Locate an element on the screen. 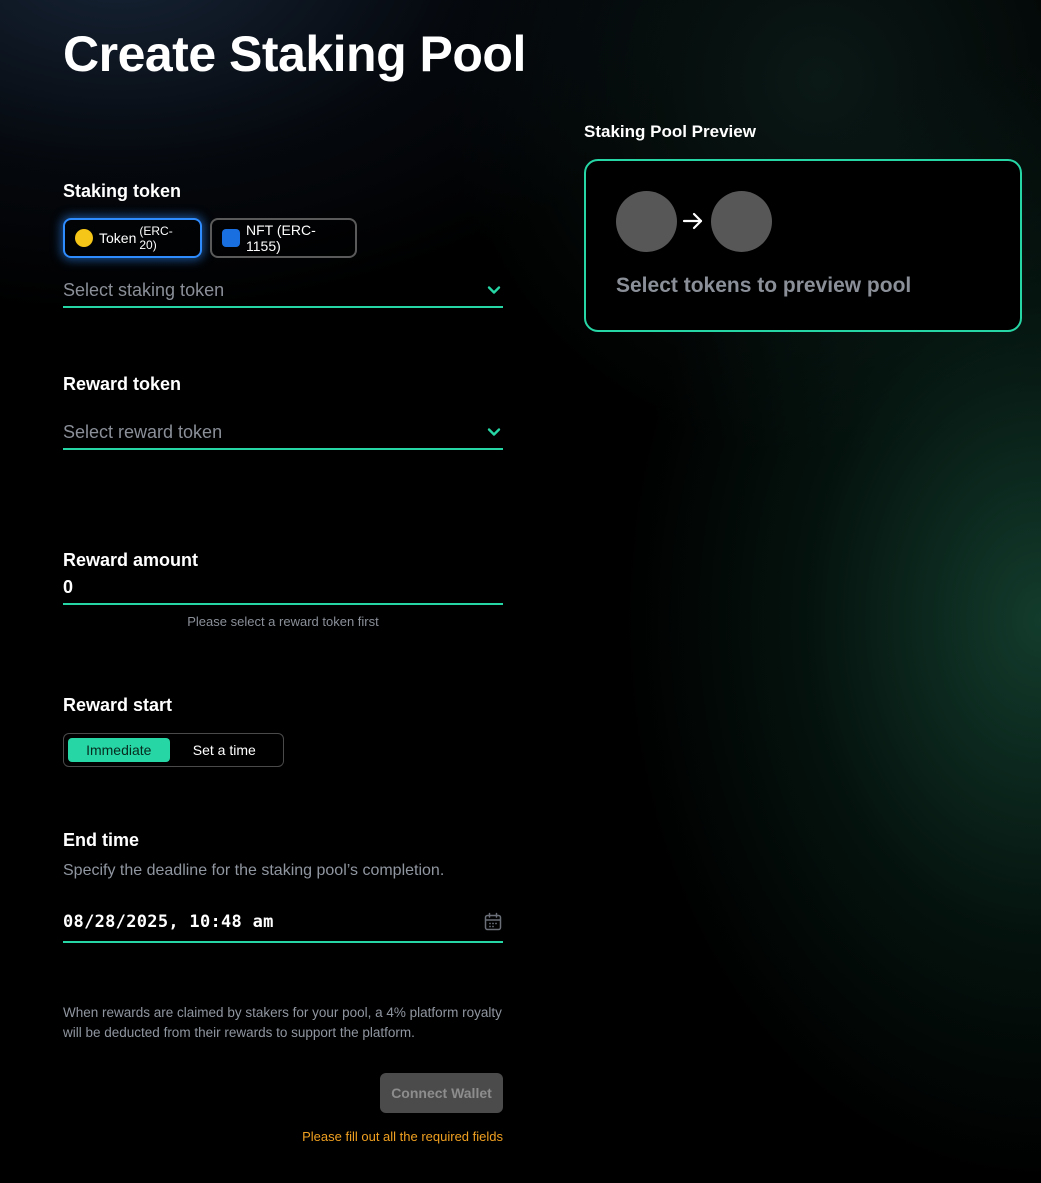 This screenshot has width=1041, height=1183. reward-start-label: Reward start is located at coordinates (118, 705).